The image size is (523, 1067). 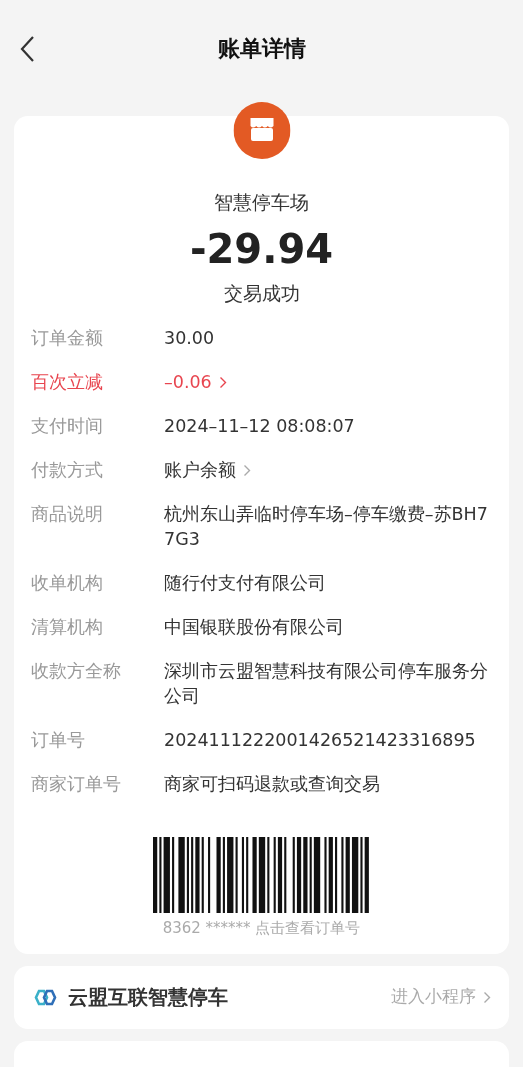 I want to click on detail-value: 随行付支付有限公司, so click(x=245, y=583).